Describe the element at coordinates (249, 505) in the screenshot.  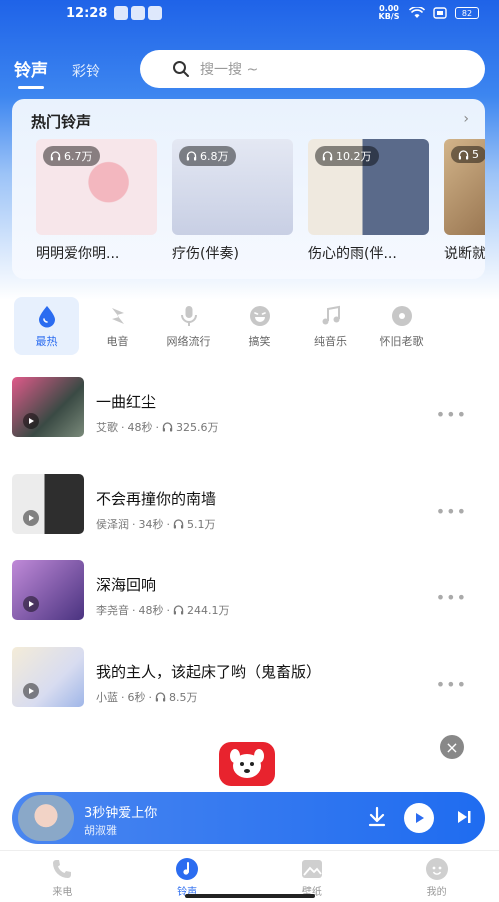
I see `song-row: 不会再撞你的南墙 侯泽润 · 34秒 · 5.1万 •••` at that location.